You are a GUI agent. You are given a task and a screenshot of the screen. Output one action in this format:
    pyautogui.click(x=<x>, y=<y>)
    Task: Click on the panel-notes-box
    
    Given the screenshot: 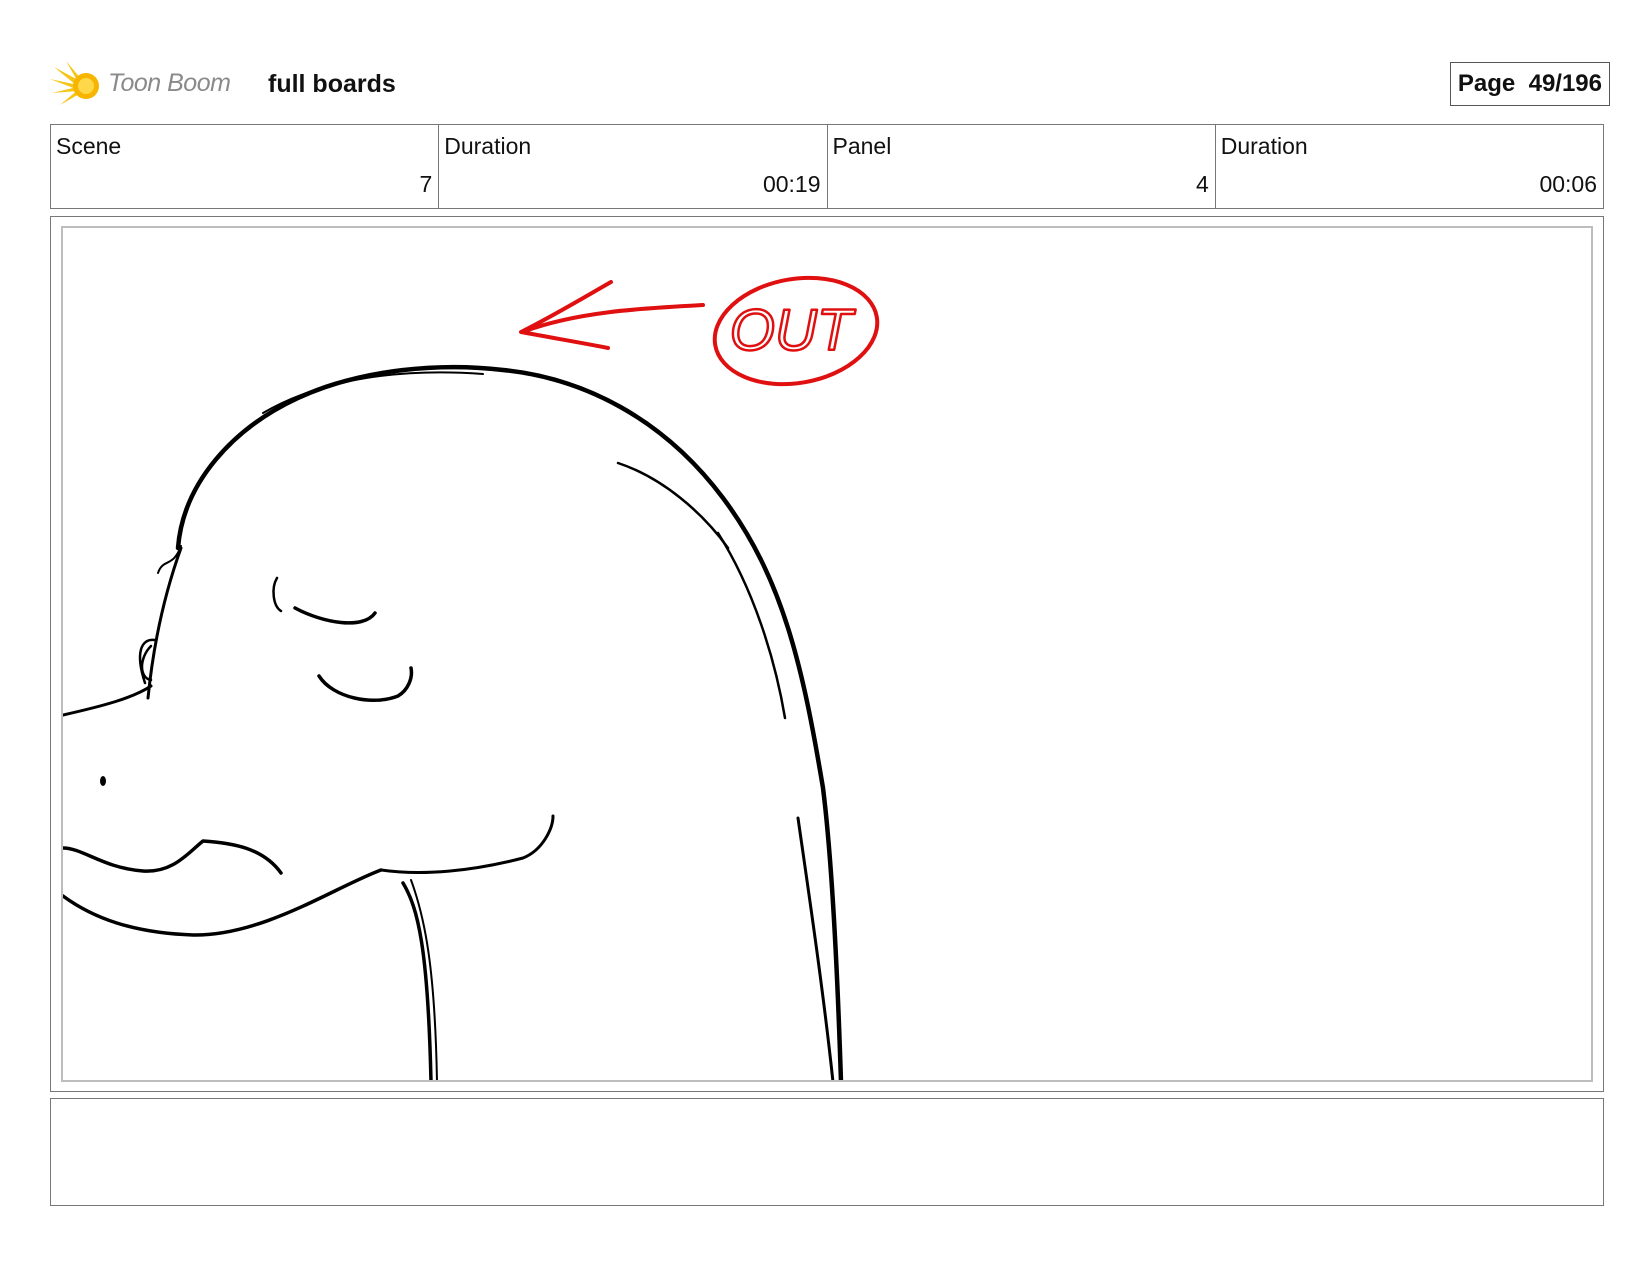 What is the action you would take?
    pyautogui.click(x=827, y=1152)
    